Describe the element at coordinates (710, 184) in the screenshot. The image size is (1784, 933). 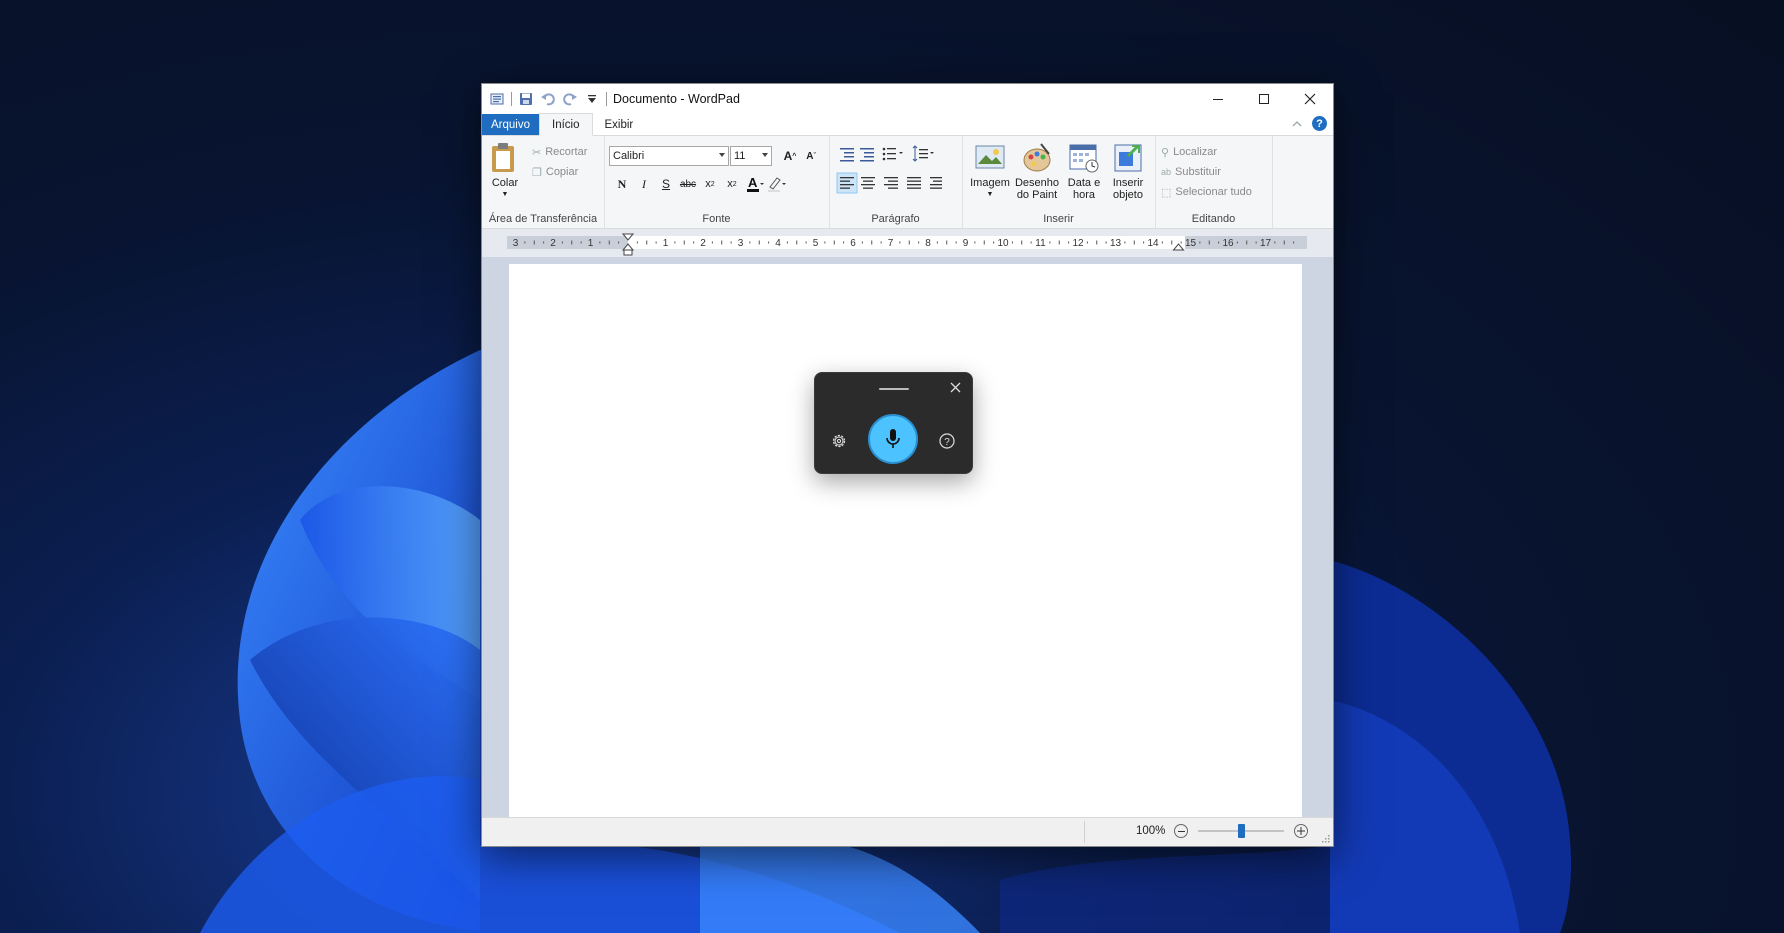
I see `subscript-button: x2` at that location.